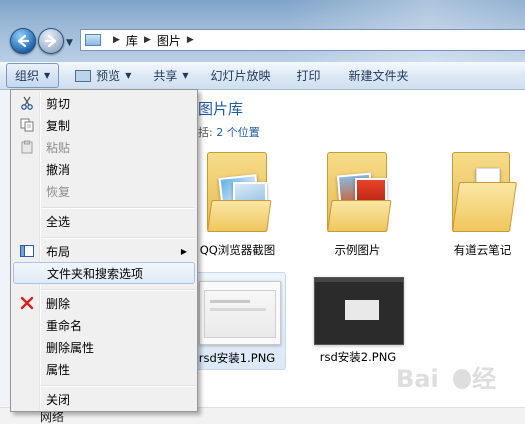 This screenshot has width=525, height=425. Describe the element at coordinates (104, 369) in the screenshot. I see `menu-item-properties: 属性` at that location.